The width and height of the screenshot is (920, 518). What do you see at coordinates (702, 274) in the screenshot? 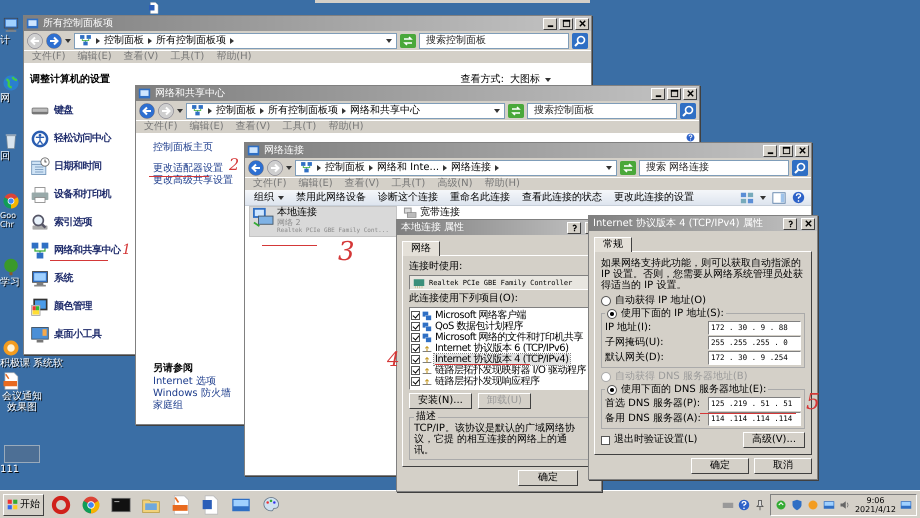
I see `intro-text: 如果网络支持此功能，则可以获取自动指派的 IP 设置。否则，您需要从网络系统管理员处获得适当的 IP 设置。` at bounding box center [702, 274].